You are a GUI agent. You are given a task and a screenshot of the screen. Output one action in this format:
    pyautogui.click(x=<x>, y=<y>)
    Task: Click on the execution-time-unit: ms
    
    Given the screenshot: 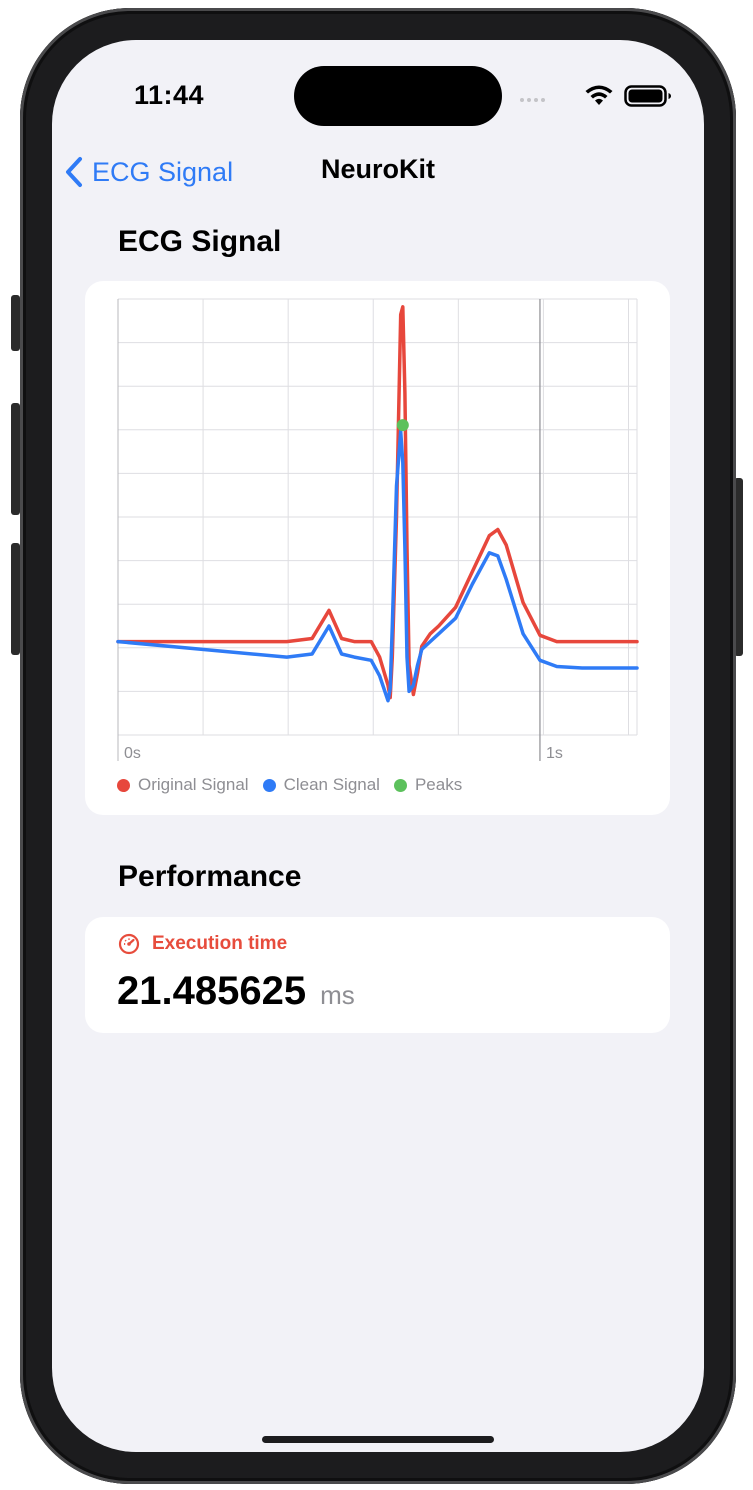 What is the action you would take?
    pyautogui.click(x=337, y=995)
    